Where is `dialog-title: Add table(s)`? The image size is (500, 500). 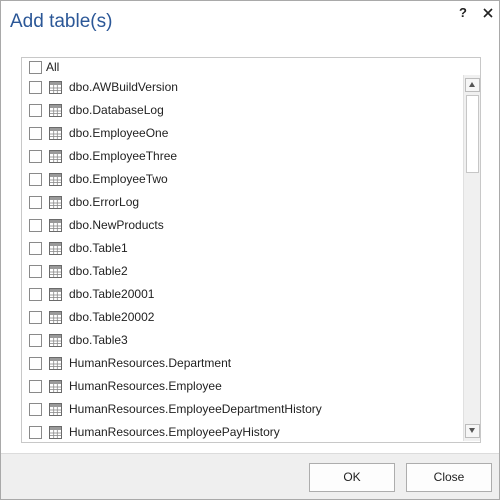
dialog-title: Add table(s) is located at coordinates (61, 21).